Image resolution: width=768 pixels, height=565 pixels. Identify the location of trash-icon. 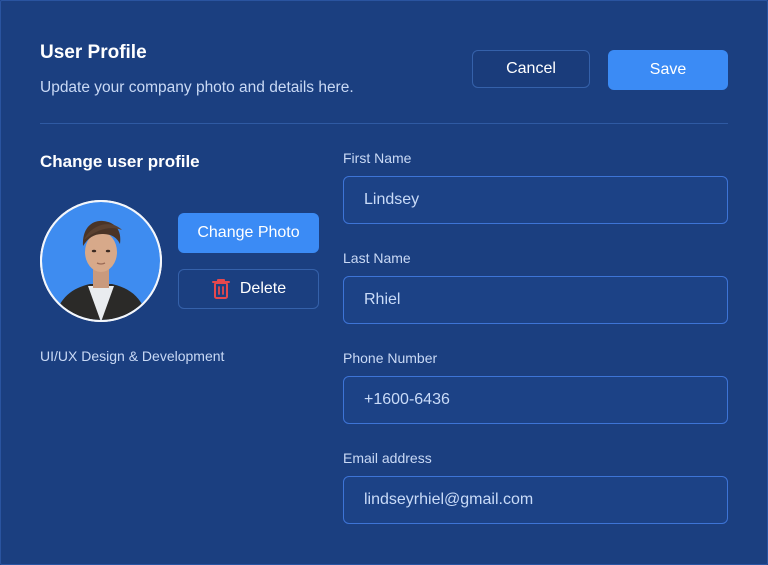
(221, 289).